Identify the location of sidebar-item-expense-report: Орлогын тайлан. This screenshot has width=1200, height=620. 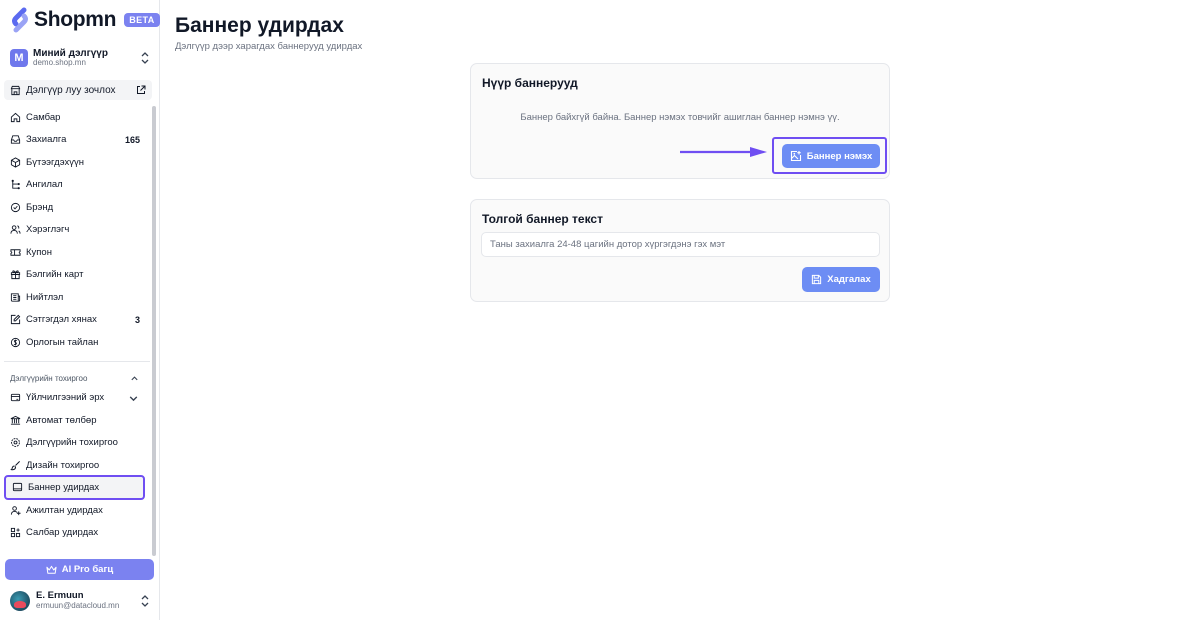
(74, 342).